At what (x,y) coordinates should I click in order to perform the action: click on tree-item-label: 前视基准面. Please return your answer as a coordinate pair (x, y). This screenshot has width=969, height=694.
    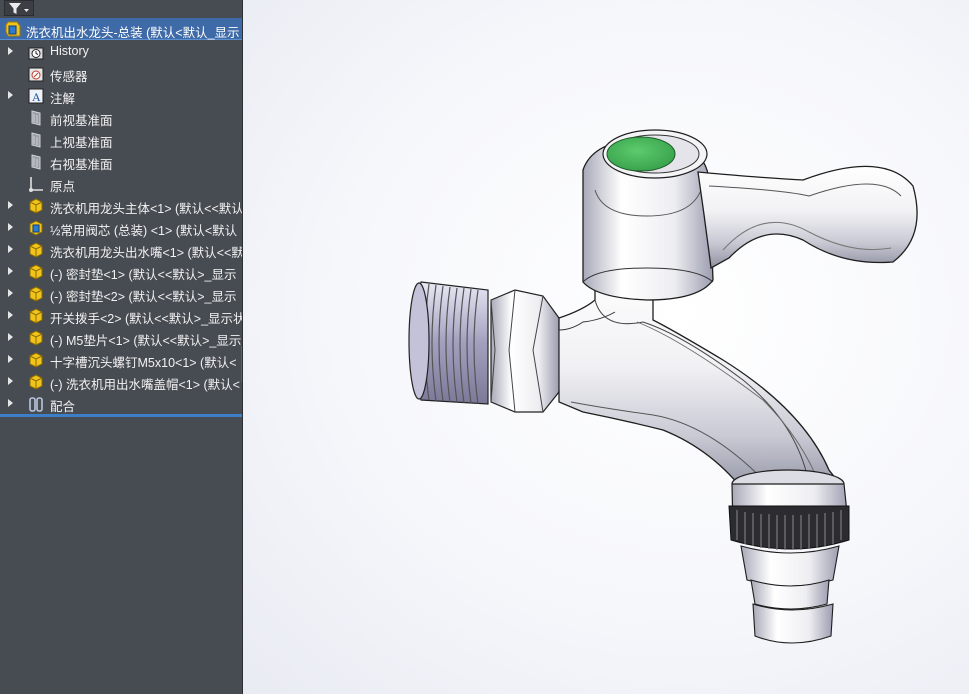
    Looking at the image, I should click on (81, 121).